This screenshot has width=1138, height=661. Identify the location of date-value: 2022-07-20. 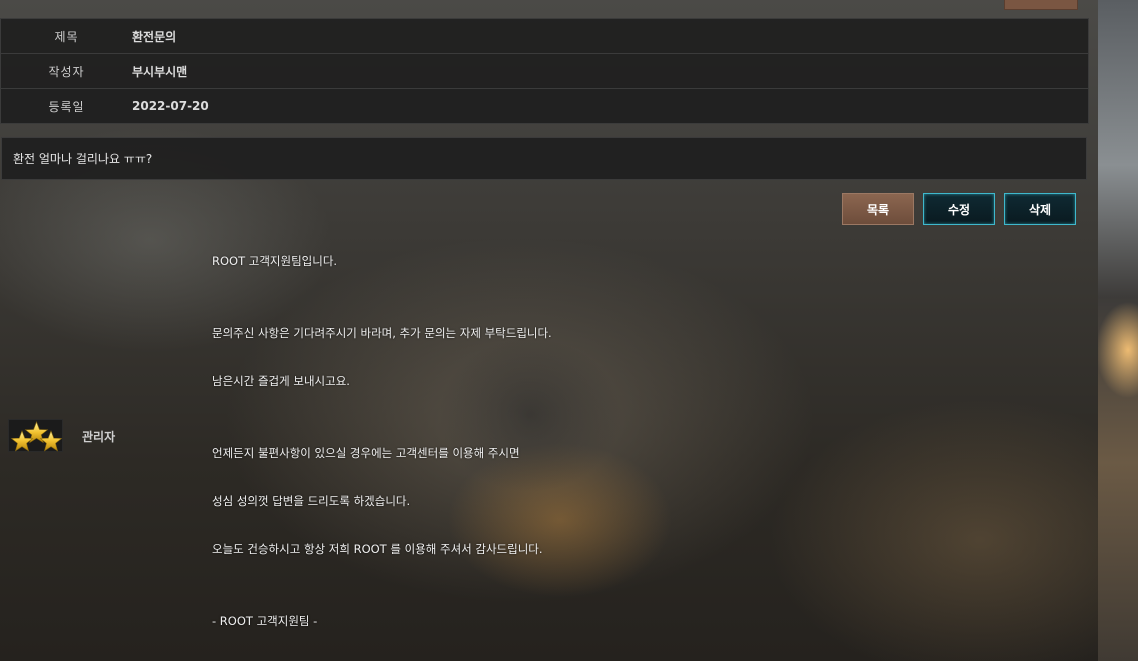
(170, 106).